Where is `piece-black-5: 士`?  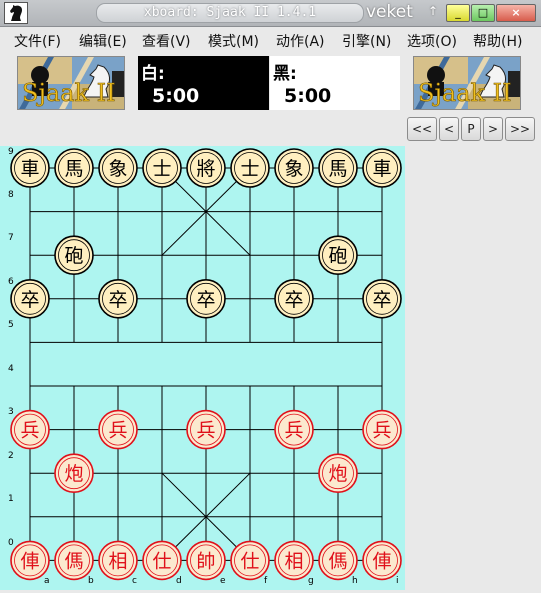
piece-black-5: 士 is located at coordinates (250, 168).